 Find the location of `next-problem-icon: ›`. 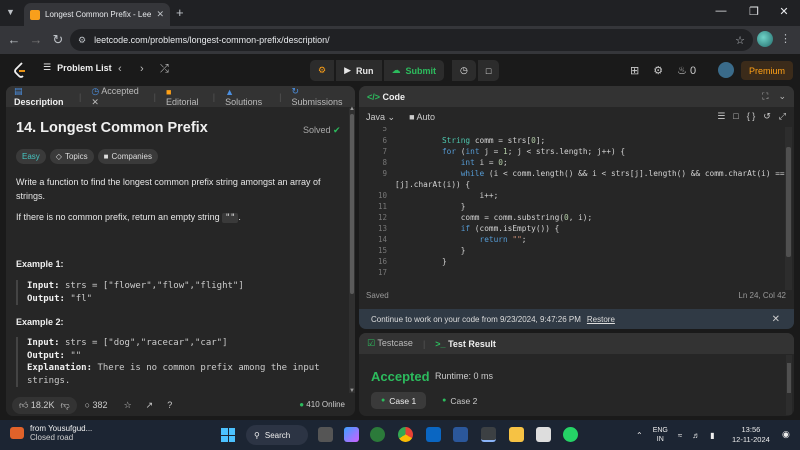

next-problem-icon: › is located at coordinates (142, 69).